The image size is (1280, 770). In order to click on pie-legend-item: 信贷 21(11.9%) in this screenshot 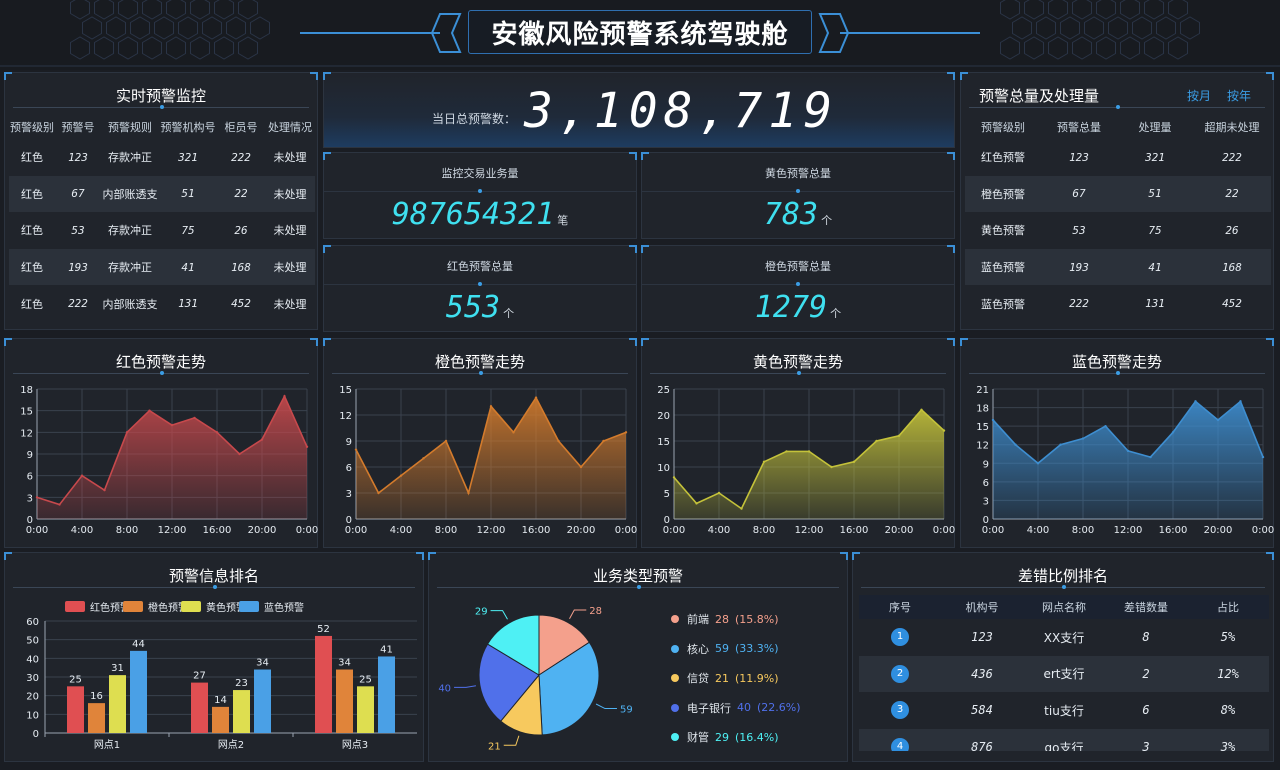, I will do `click(725, 678)`.